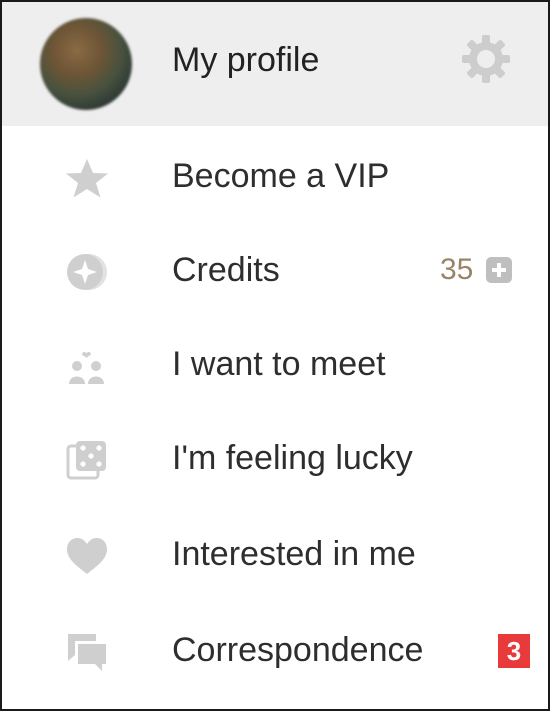 This screenshot has width=550, height=711. I want to click on menu-item-label: Interested in me, so click(294, 554).